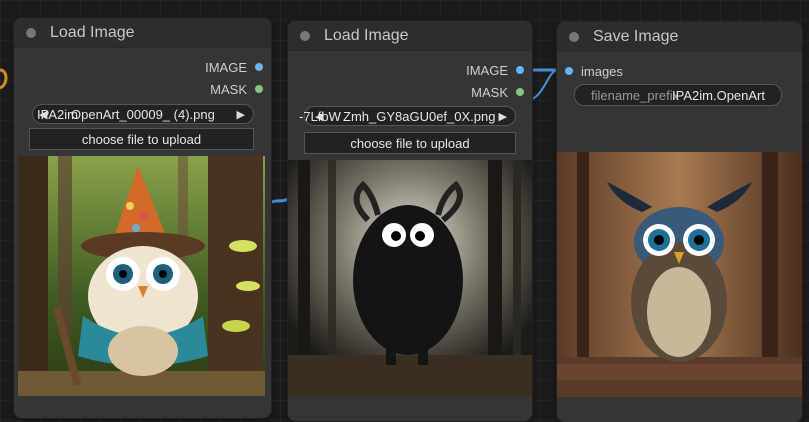 The width and height of the screenshot is (809, 422). I want to click on combo-prefix: -7LfbW, so click(320, 116).